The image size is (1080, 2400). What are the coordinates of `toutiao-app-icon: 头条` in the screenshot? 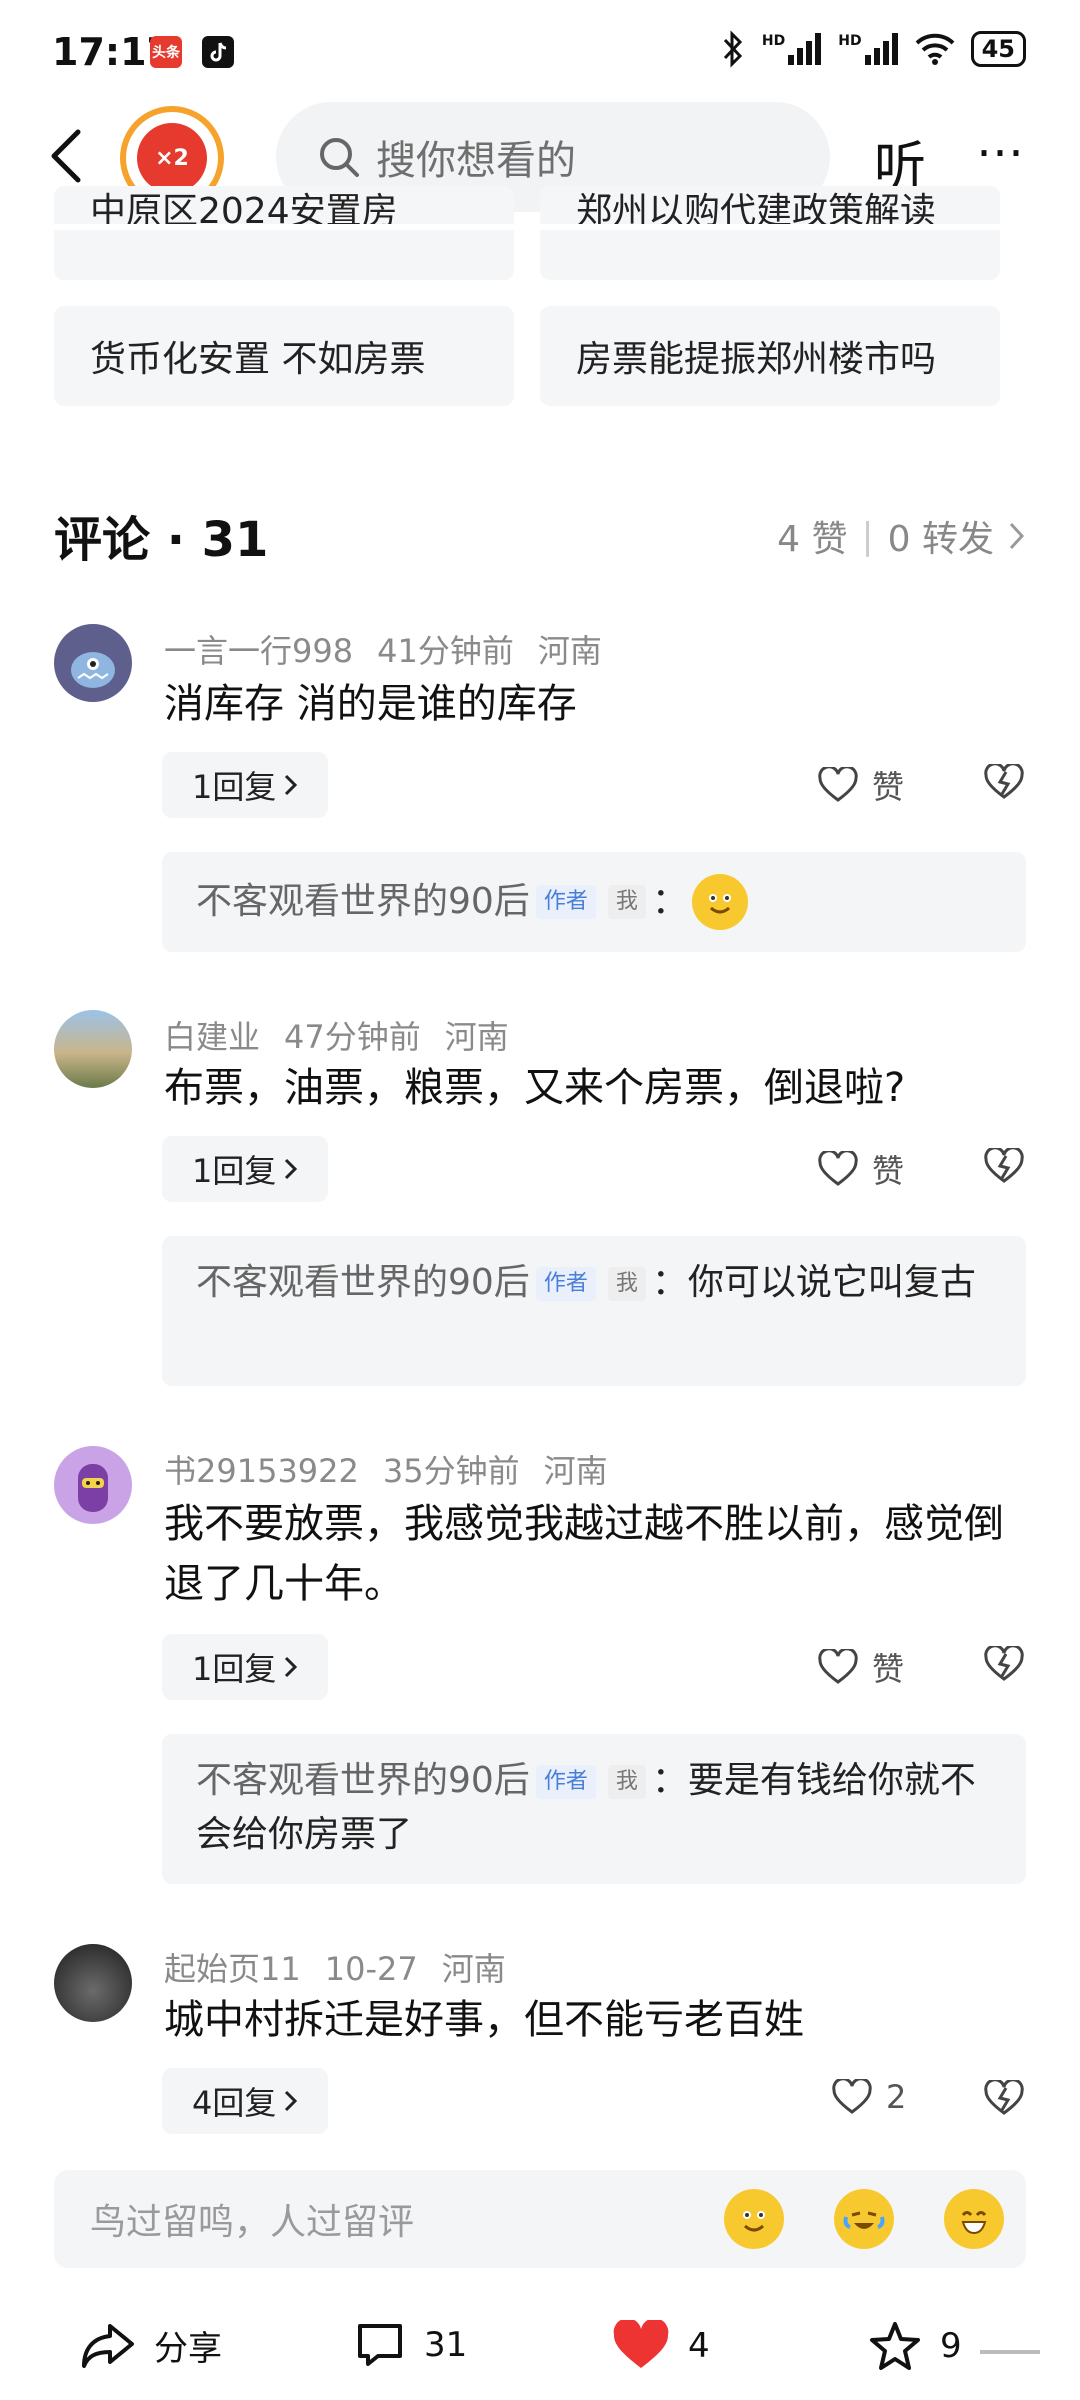 It's located at (166, 52).